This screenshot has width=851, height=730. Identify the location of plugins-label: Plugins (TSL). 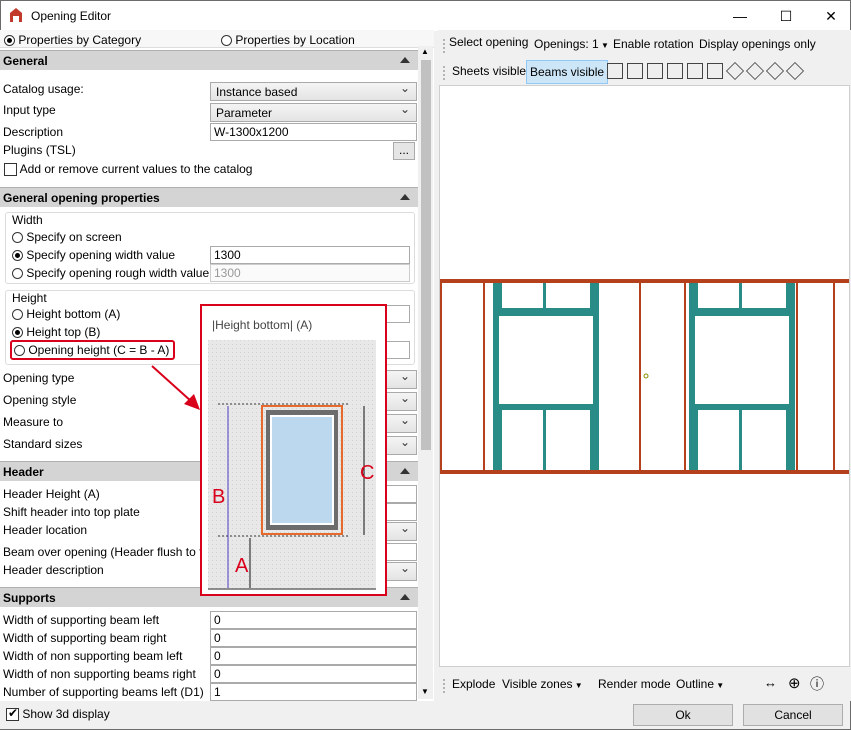
(39, 150).